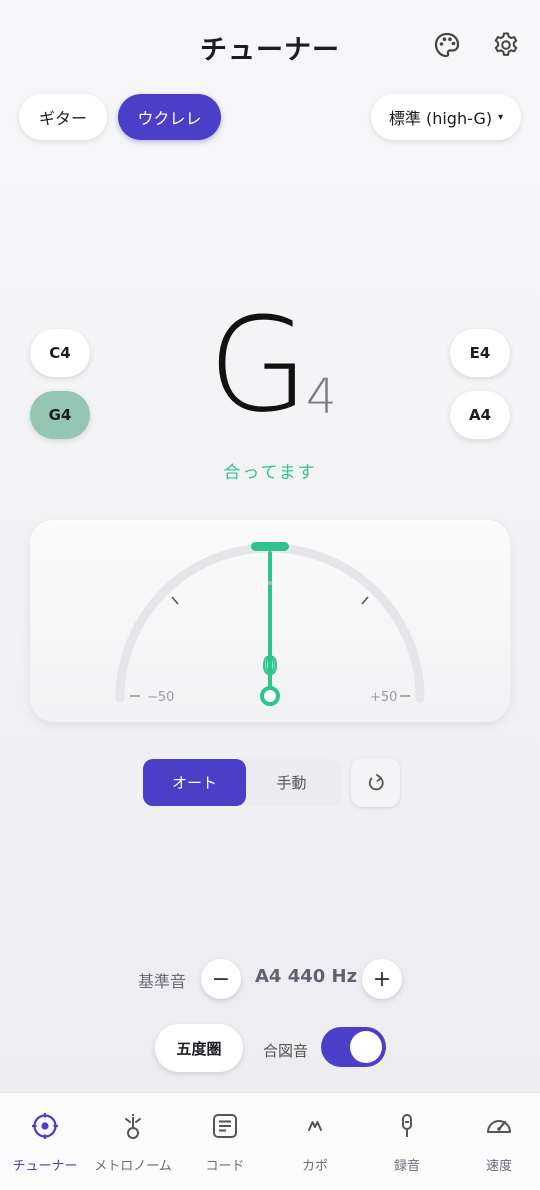  Describe the element at coordinates (383, 697) in the screenshot. I see `meter-max-label: +50` at that location.